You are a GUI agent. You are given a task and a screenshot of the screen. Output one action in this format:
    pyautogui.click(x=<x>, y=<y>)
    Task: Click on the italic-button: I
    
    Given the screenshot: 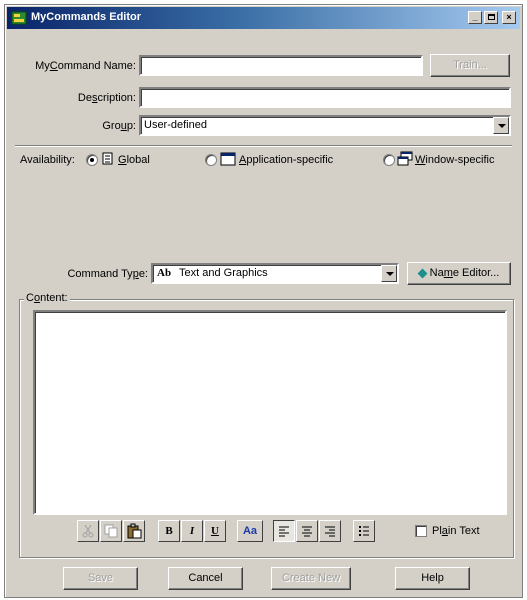 What is the action you would take?
    pyautogui.click(x=192, y=531)
    